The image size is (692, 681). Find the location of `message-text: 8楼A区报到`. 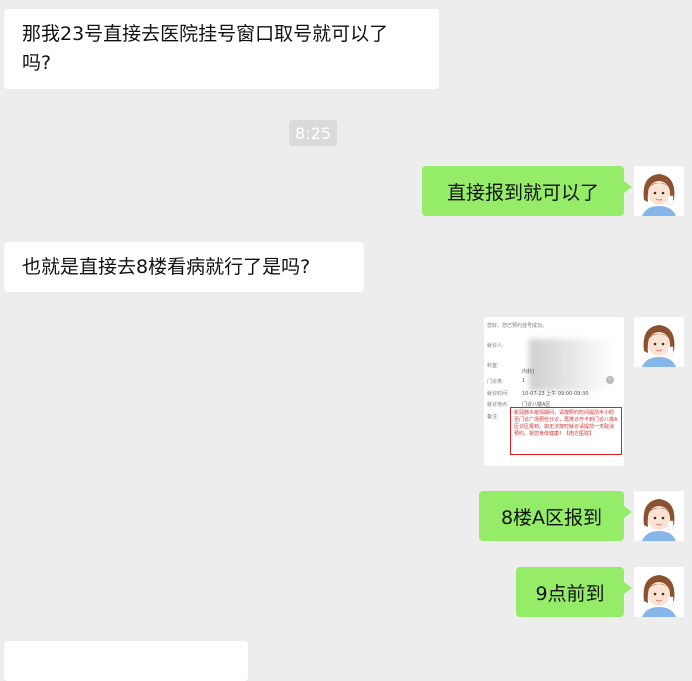

message-text: 8楼A区报到 is located at coordinates (551, 517).